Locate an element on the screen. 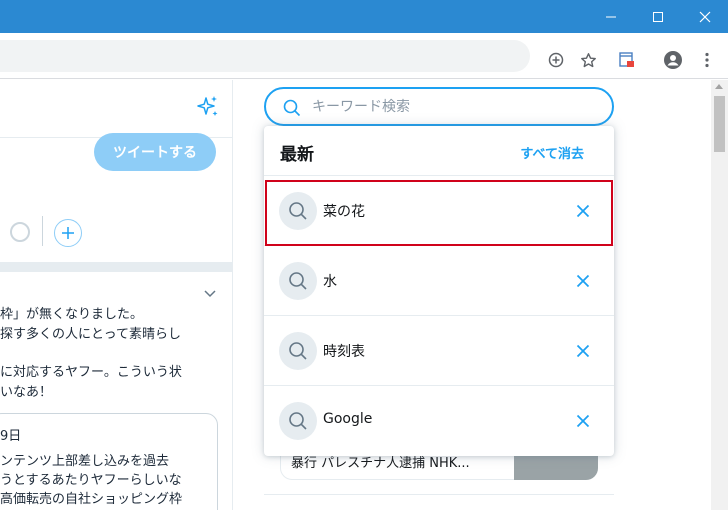 The image size is (728, 510). maximize-button is located at coordinates (658, 16).